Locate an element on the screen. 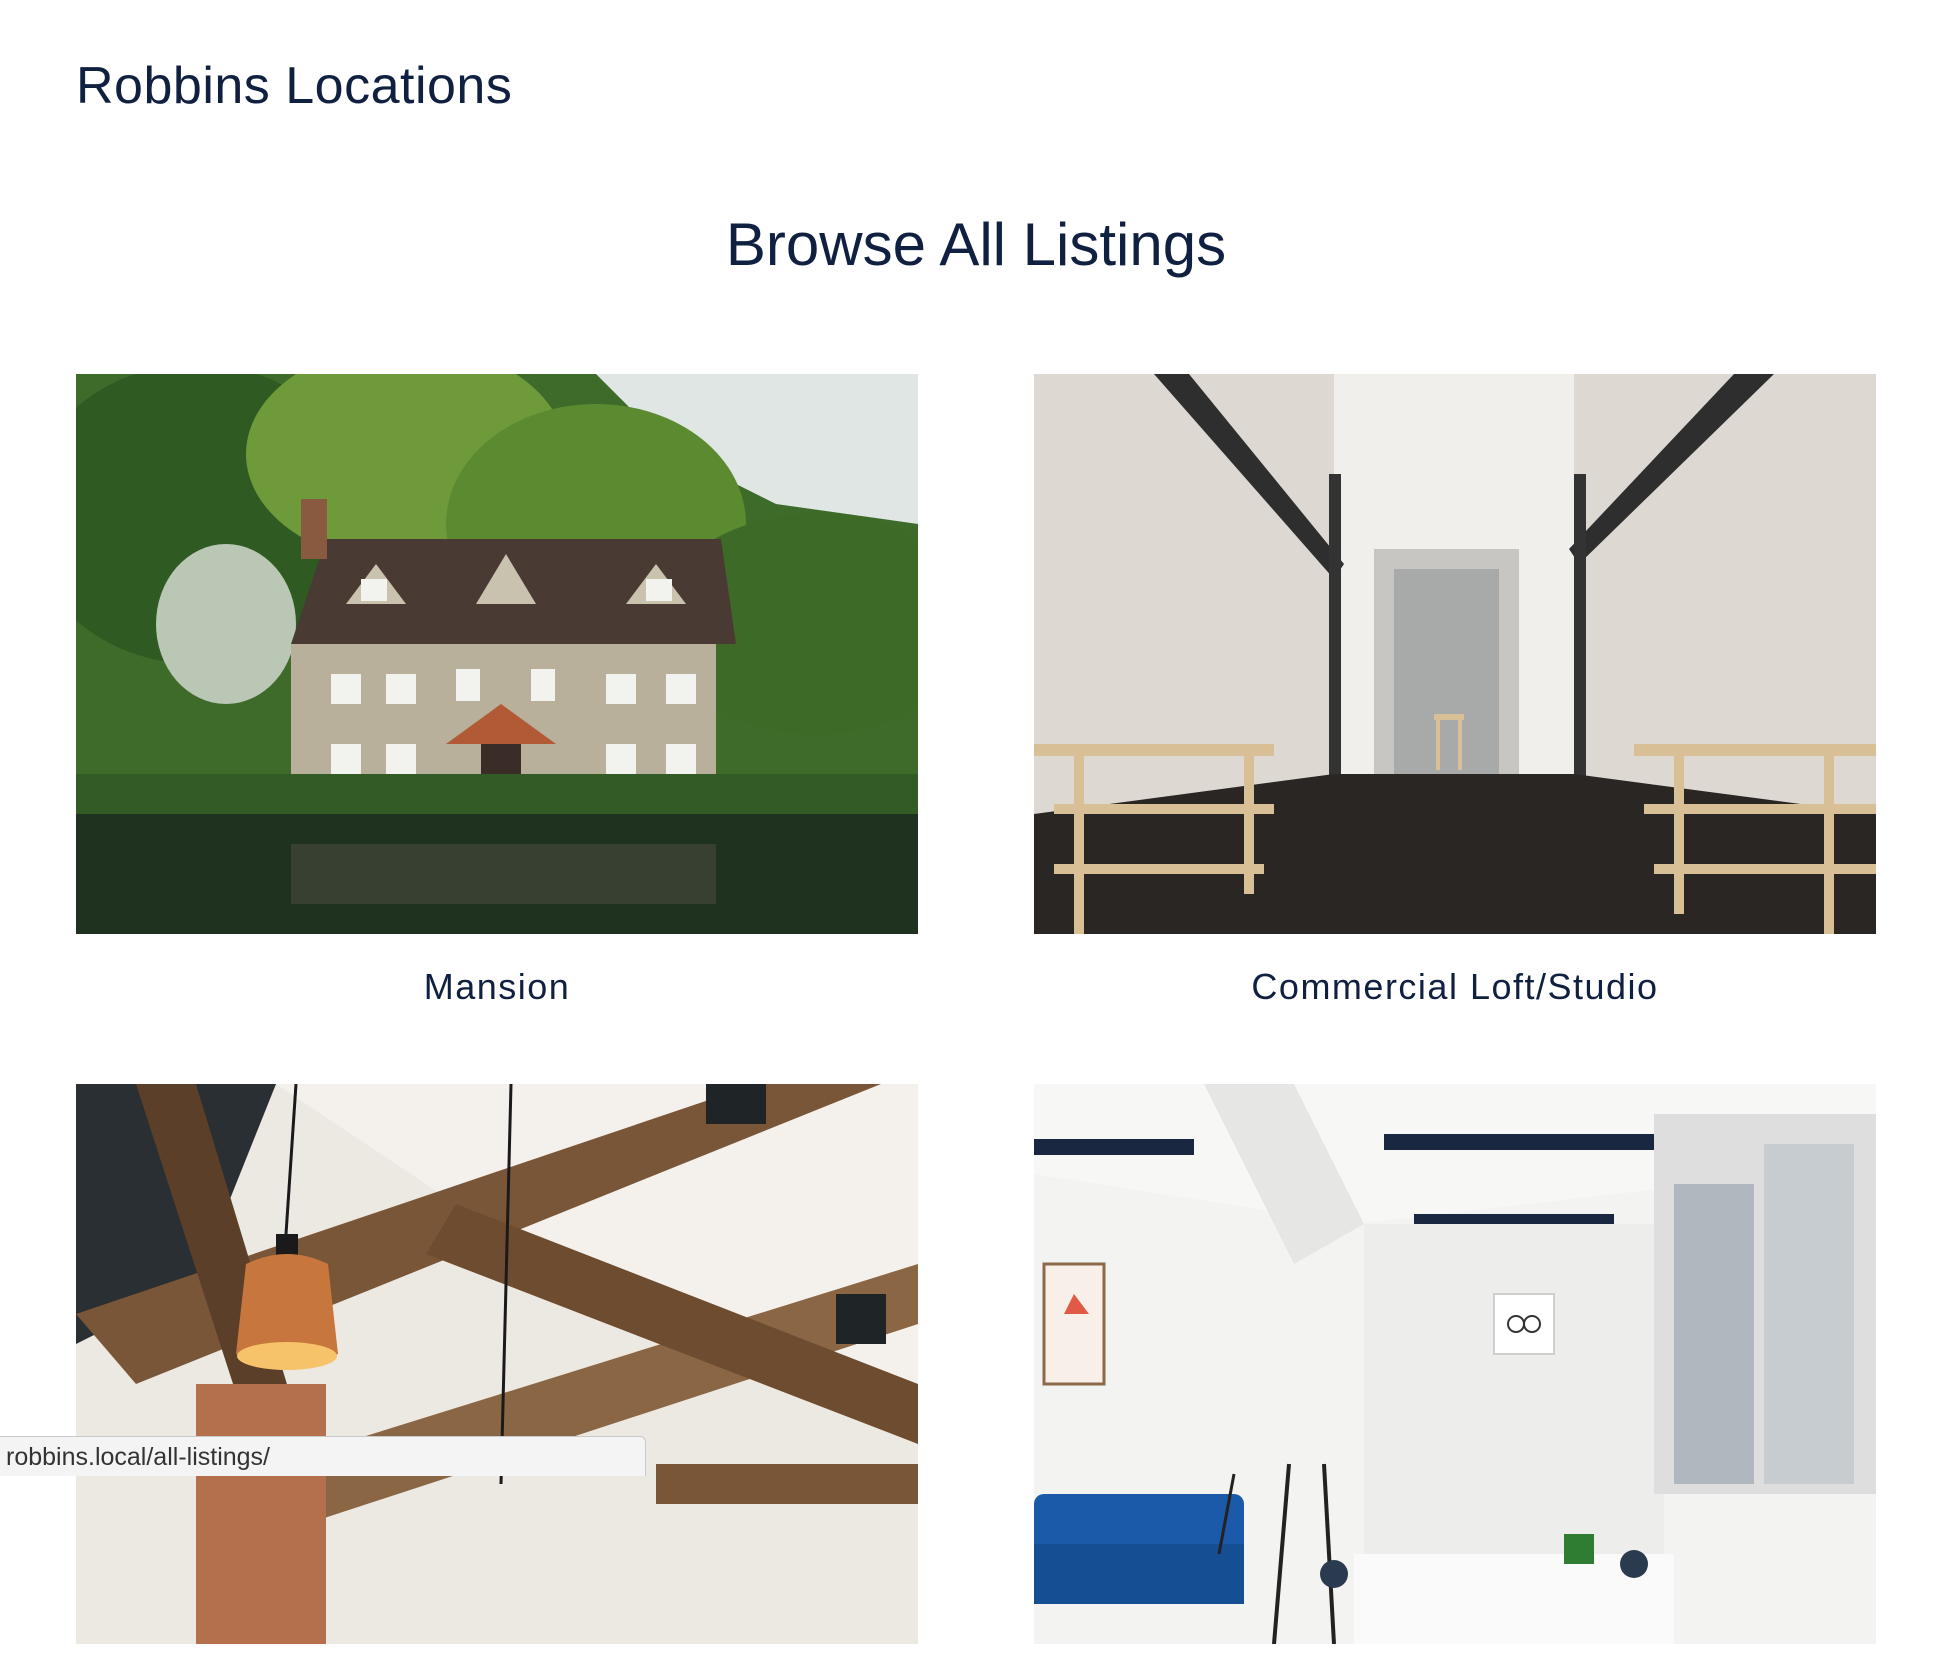 The image size is (1952, 1676). listing-label: Commercial Loft/Studio is located at coordinates (1455, 987).